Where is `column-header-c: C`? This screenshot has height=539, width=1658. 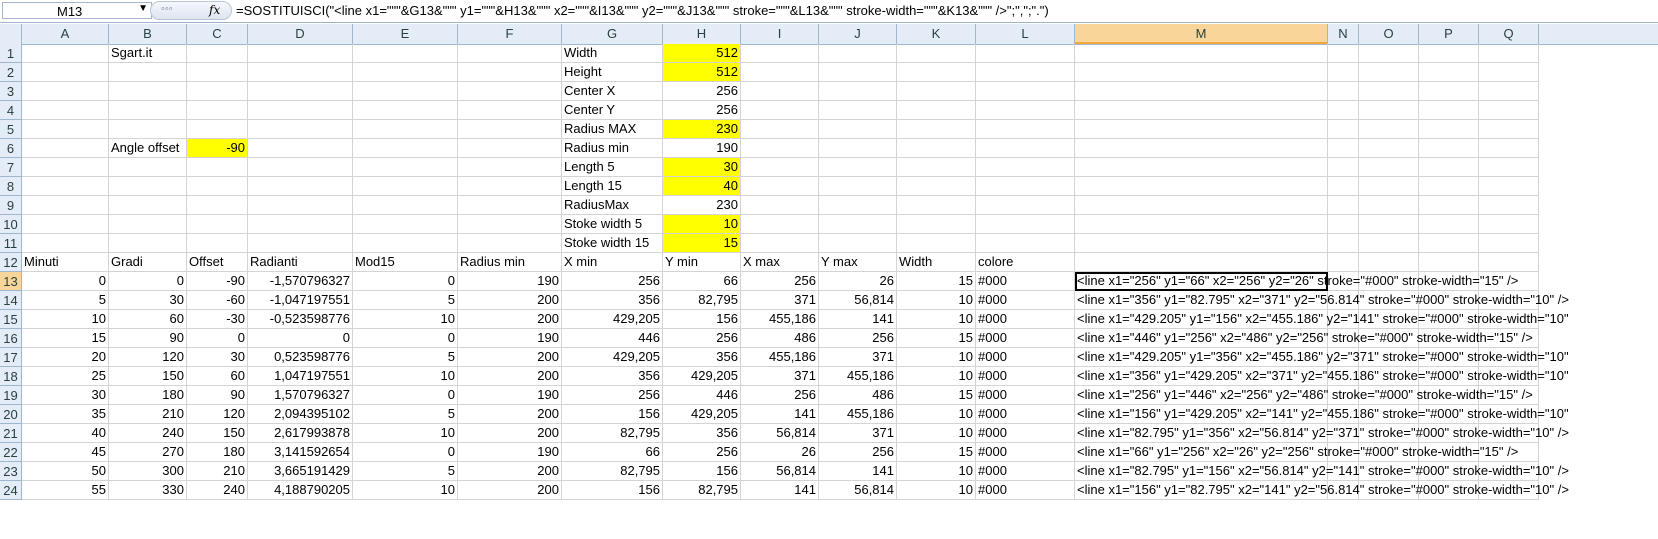 column-header-c: C is located at coordinates (217, 34).